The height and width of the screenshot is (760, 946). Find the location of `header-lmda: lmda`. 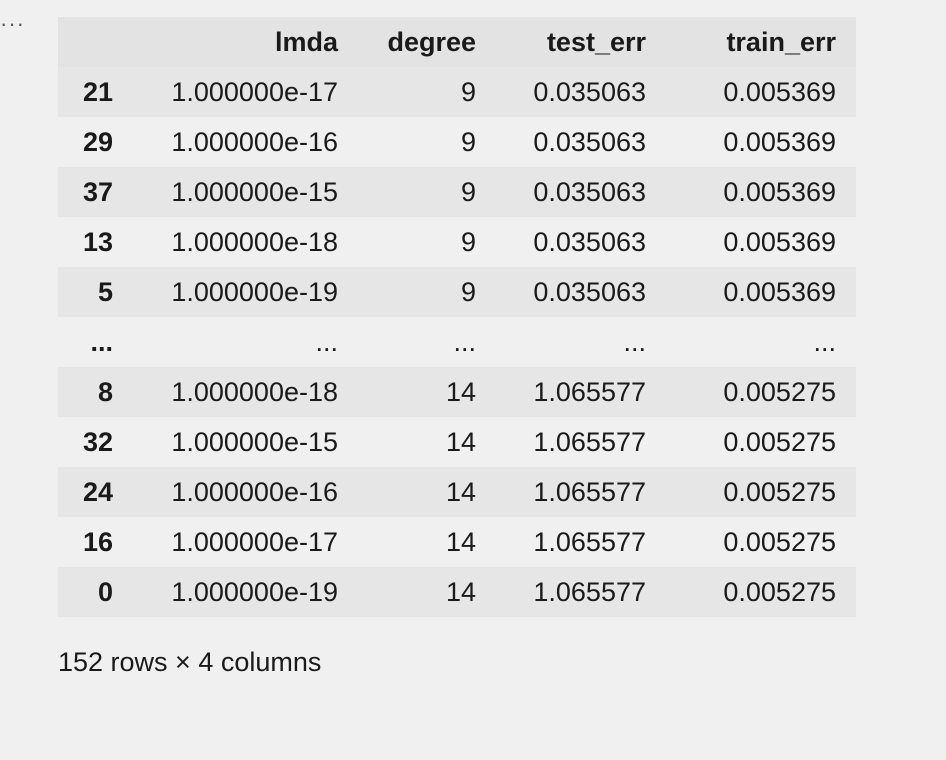

header-lmda: lmda is located at coordinates (225, 42).